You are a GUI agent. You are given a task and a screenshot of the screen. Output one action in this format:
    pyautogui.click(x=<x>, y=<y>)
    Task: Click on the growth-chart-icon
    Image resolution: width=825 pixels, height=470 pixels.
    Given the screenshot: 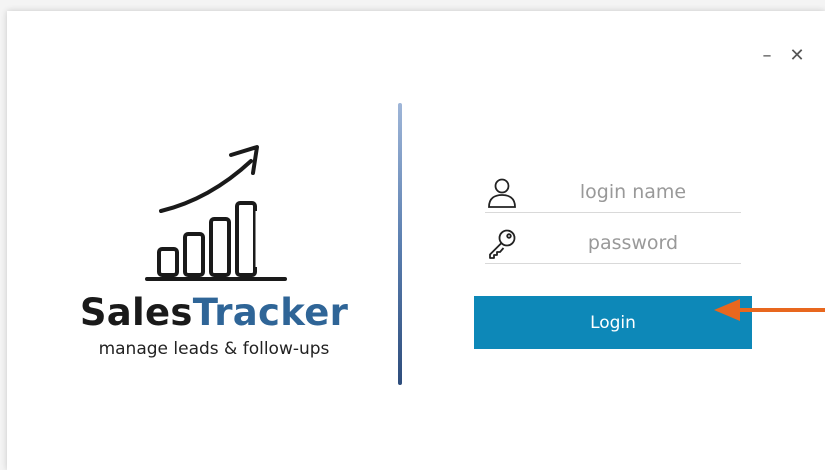 What is the action you would take?
    pyautogui.click(x=216, y=213)
    